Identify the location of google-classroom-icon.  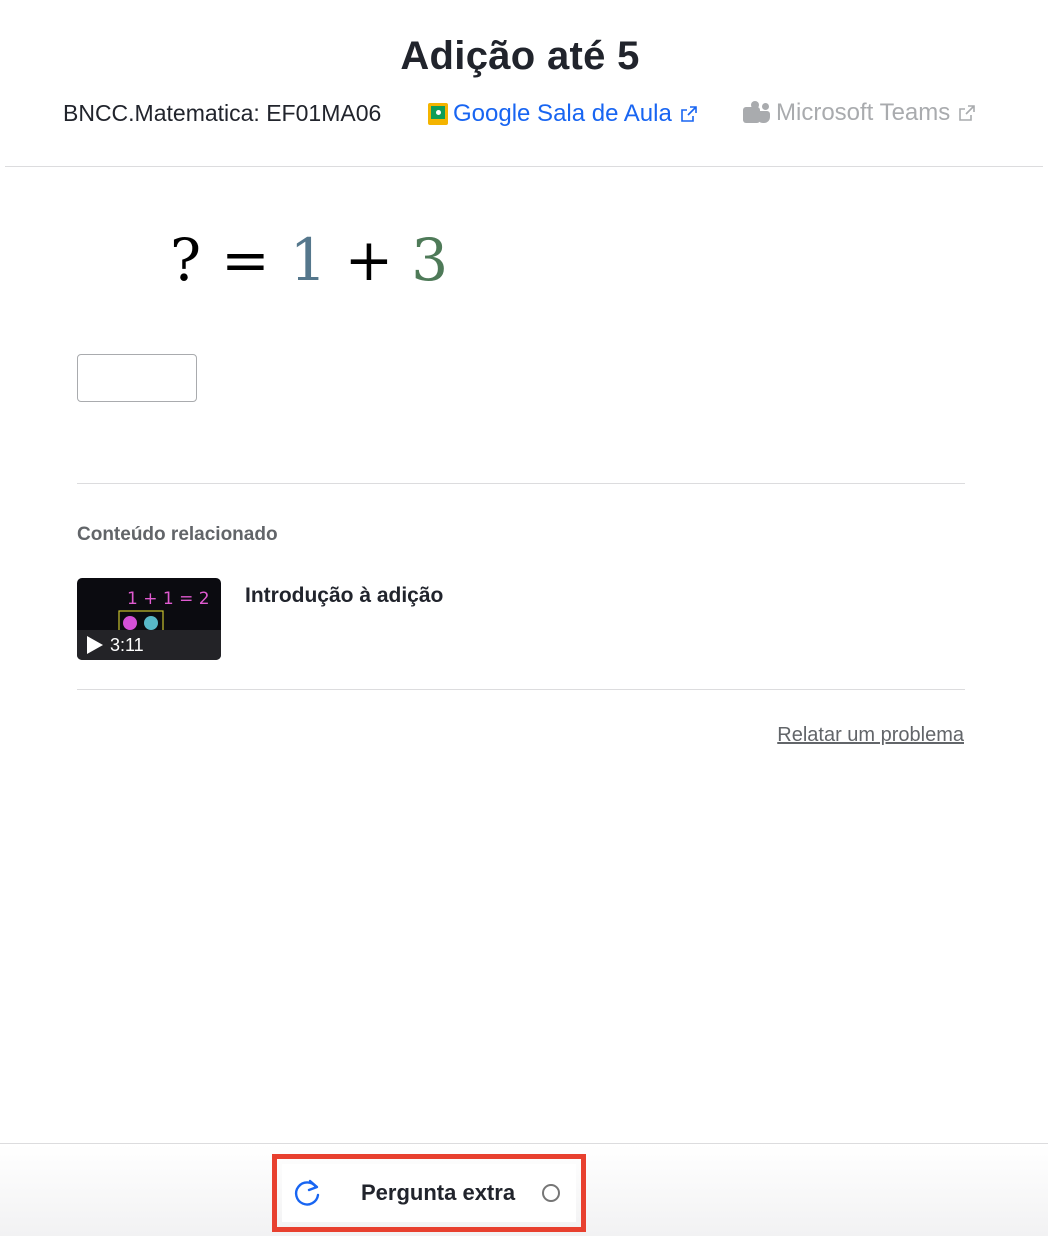
(438, 114).